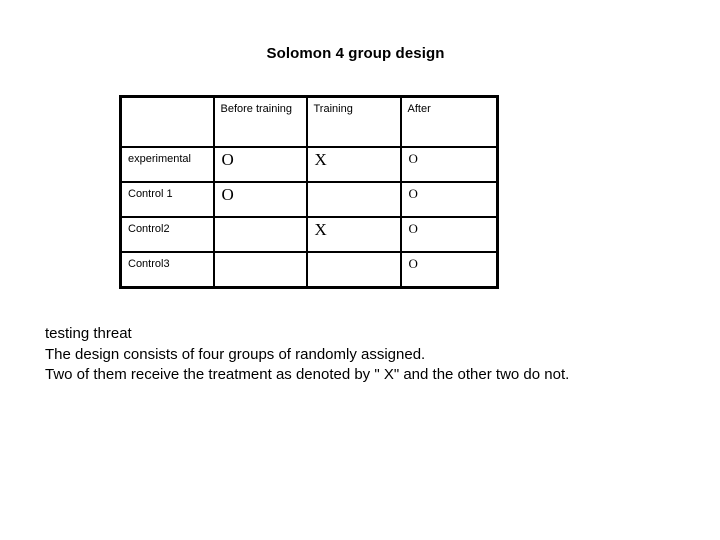  What do you see at coordinates (449, 121) in the screenshot?
I see `table-header-cell-after: After` at bounding box center [449, 121].